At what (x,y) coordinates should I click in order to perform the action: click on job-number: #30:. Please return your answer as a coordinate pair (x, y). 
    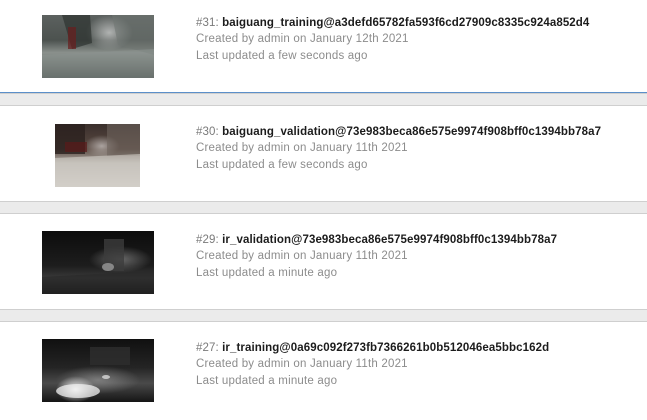
    Looking at the image, I should click on (207, 132).